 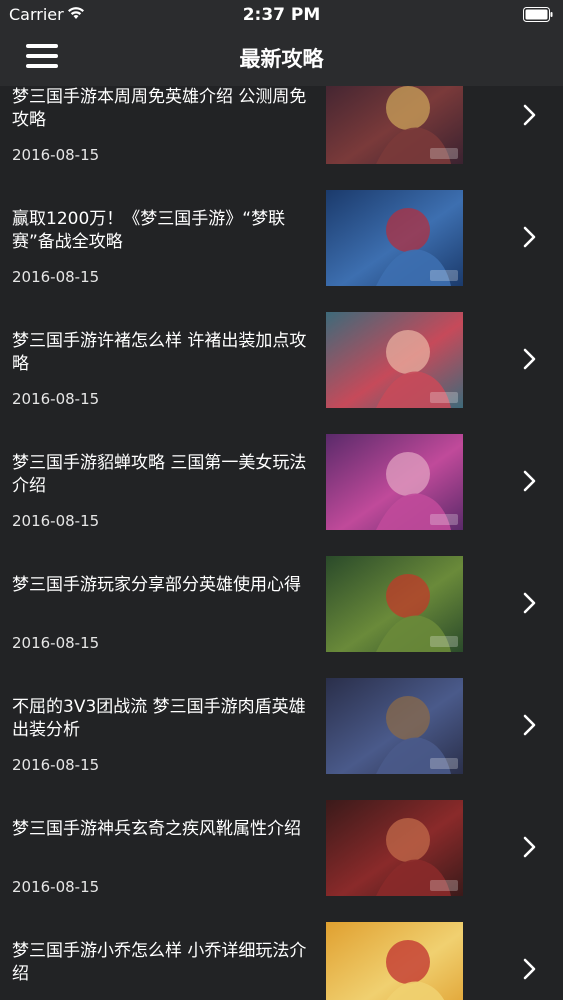 What do you see at coordinates (281, 133) in the screenshot?
I see `list-item: 梦三国手游本周周免英雄介绍 公测周免攻略 2016-08-15` at bounding box center [281, 133].